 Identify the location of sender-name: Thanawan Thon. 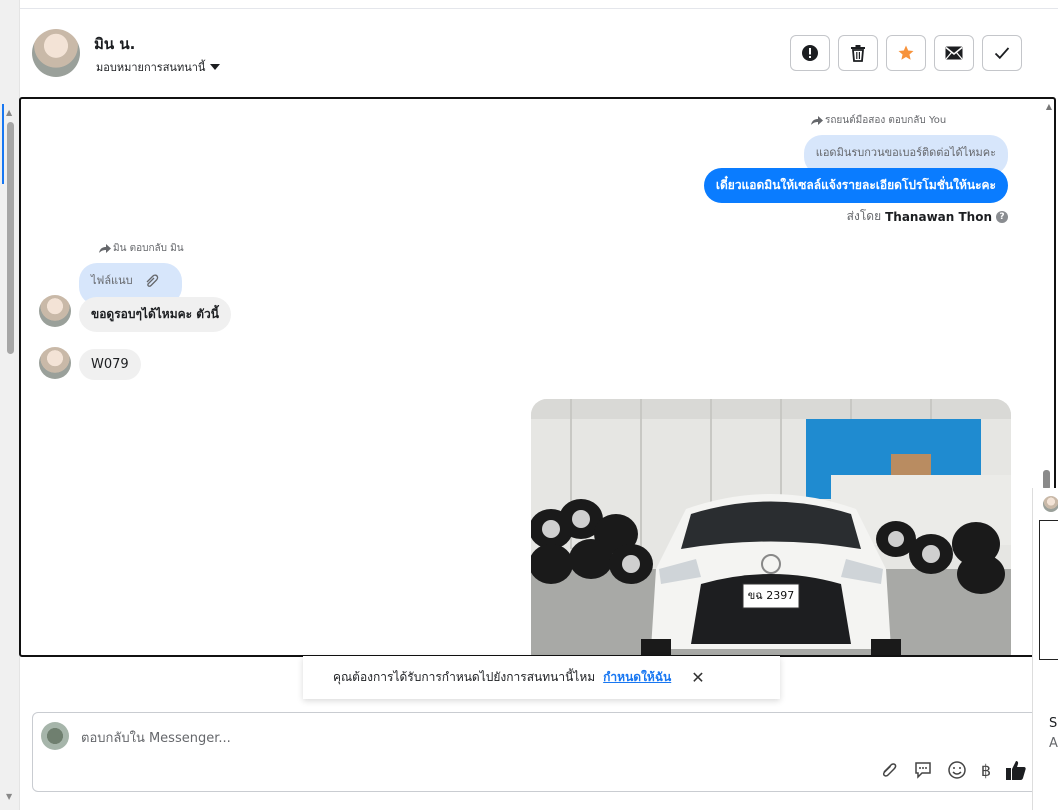
(938, 216).